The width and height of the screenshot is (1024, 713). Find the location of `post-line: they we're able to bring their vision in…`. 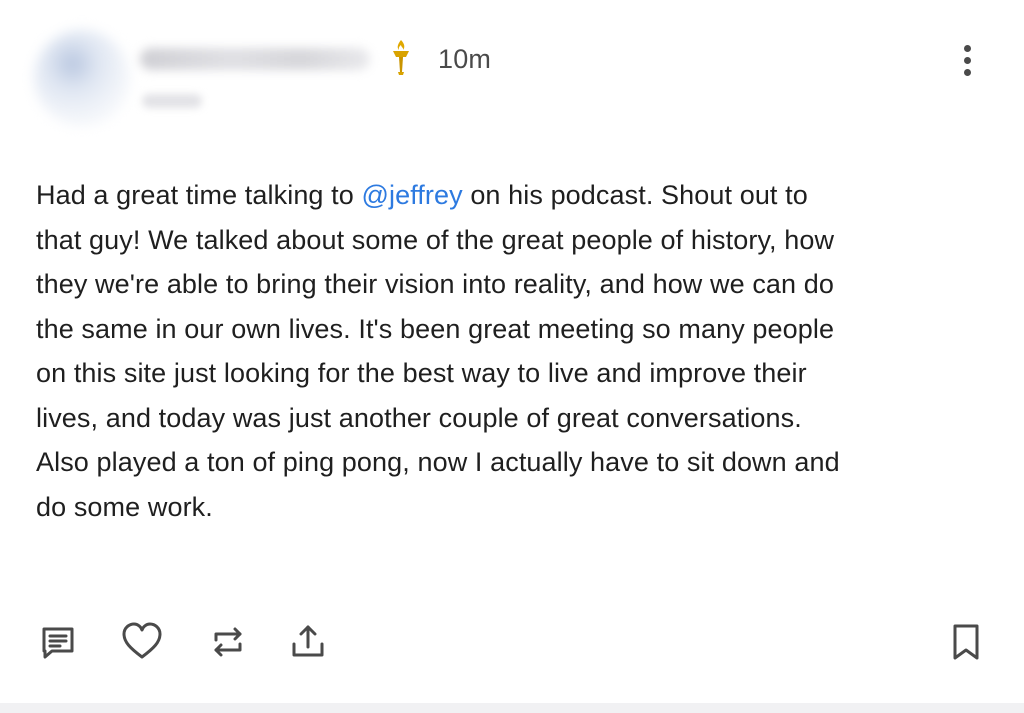

post-line: they we're able to bring their vision in… is located at coordinates (435, 284).